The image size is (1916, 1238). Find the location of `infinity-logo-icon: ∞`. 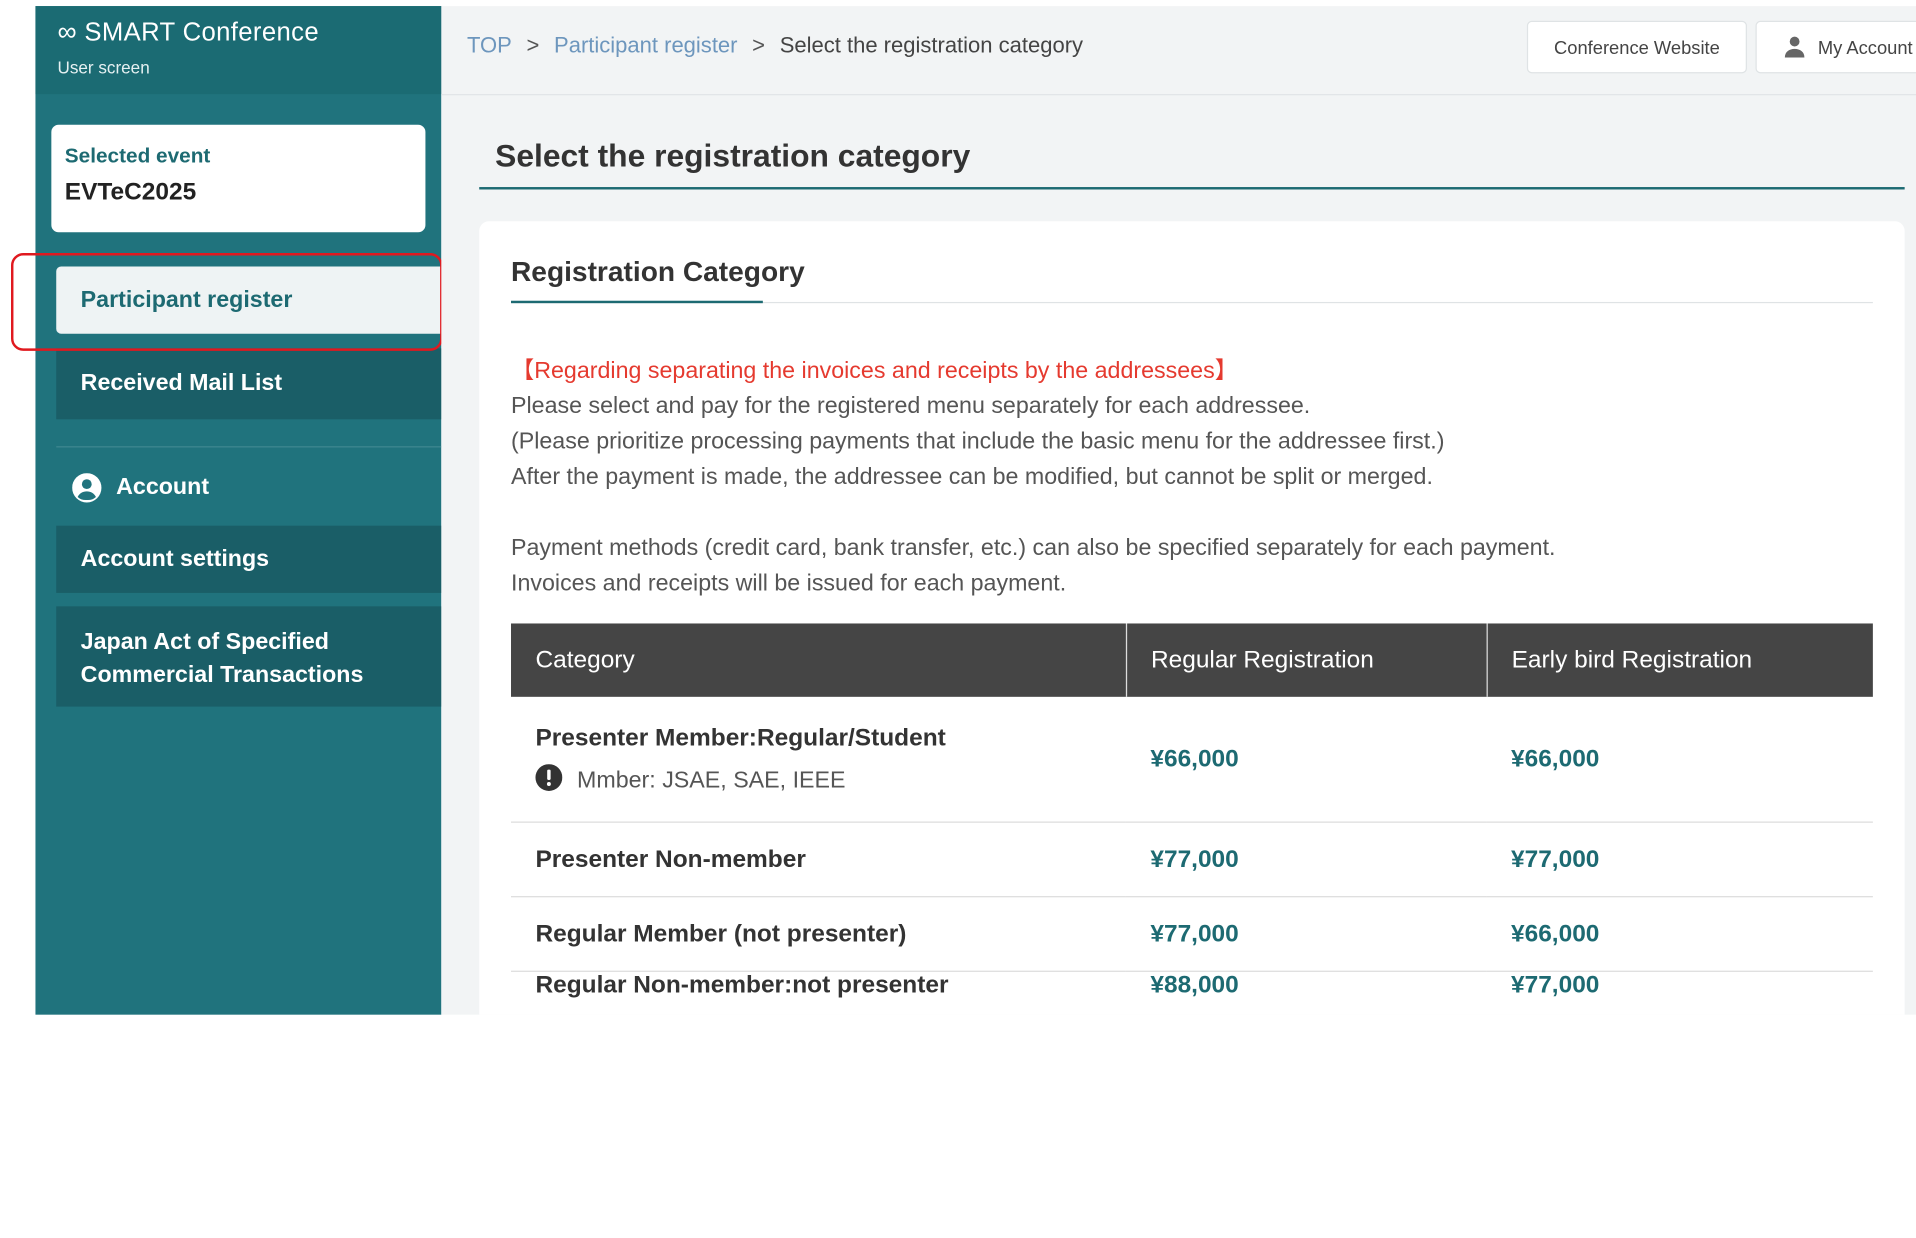

infinity-logo-icon: ∞ is located at coordinates (67, 31).